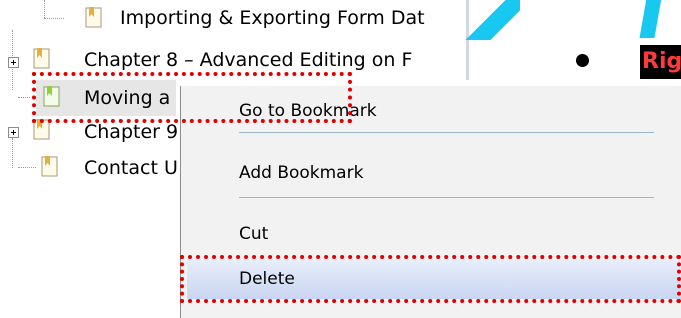  I want to click on tree-item-contact: Contact U, so click(90, 168).